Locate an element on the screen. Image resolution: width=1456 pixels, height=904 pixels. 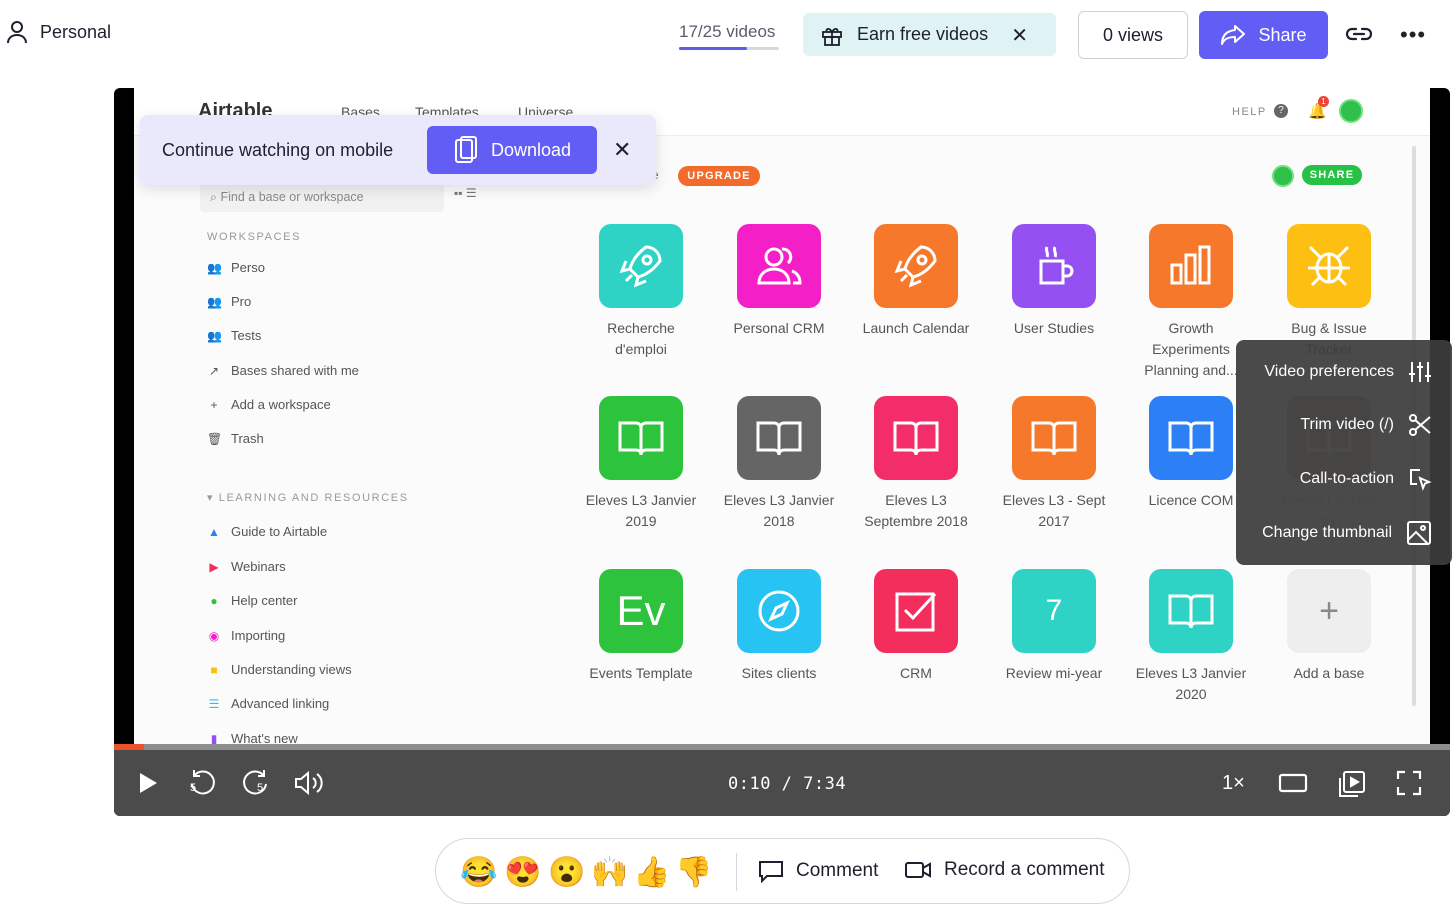
rocket-icon is located at coordinates (916, 266).